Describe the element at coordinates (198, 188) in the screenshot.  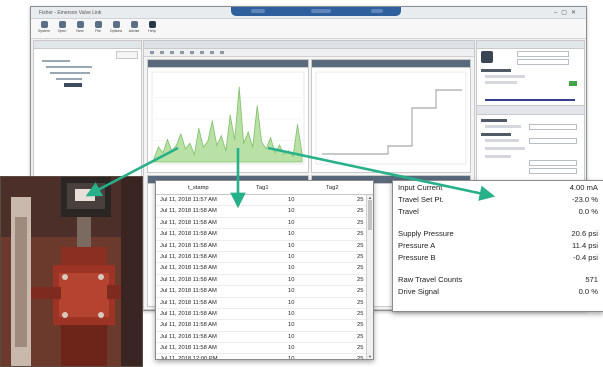
I see `column-header-t-stamp: t_stamp` at that location.